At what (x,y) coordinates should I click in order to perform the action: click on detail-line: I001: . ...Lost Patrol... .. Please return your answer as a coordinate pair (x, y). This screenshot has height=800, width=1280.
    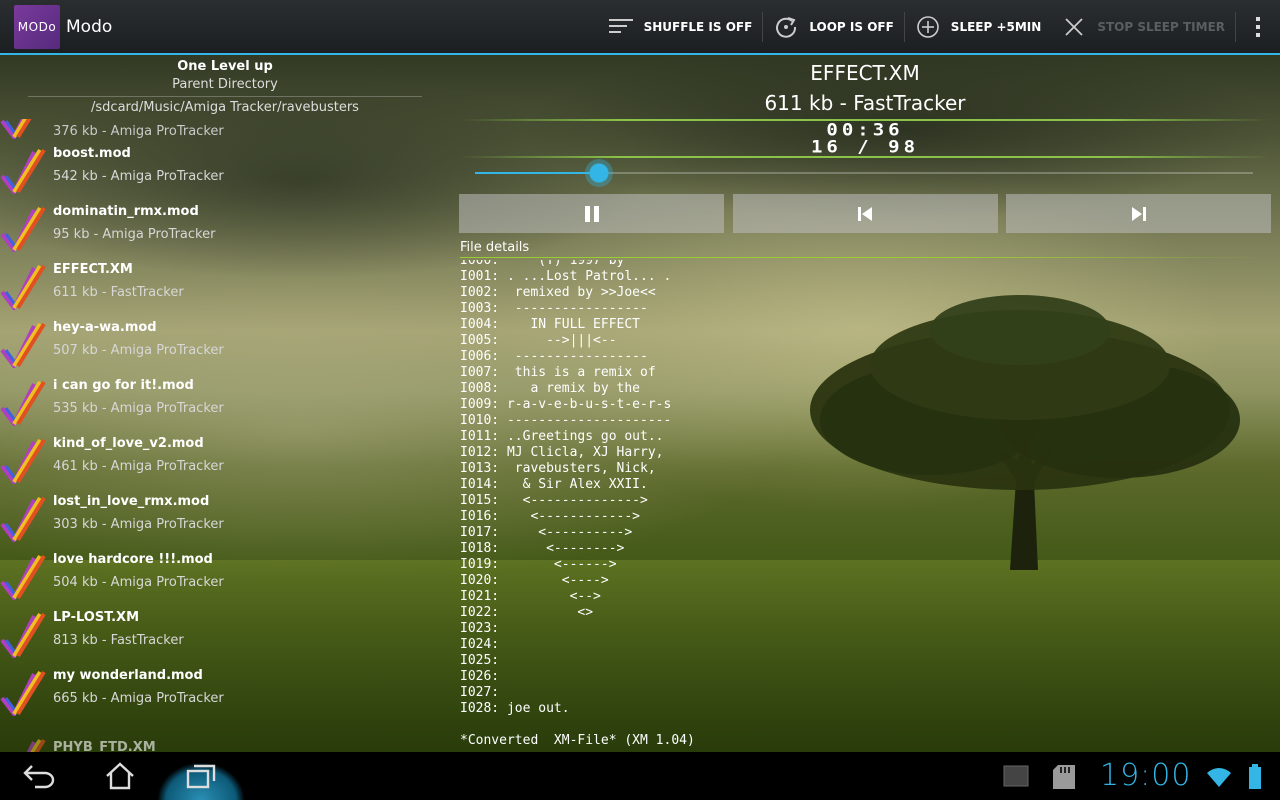
    Looking at the image, I should click on (566, 276).